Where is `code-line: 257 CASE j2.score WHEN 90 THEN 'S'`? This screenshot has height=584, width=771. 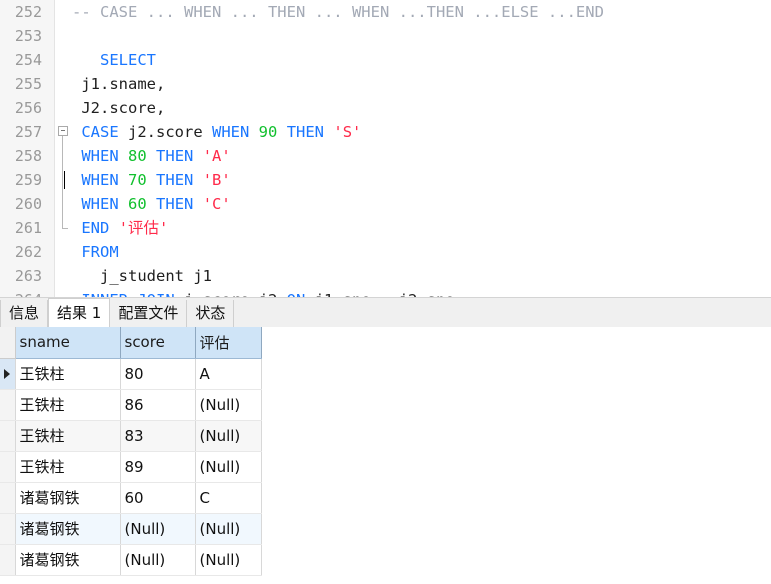
code-line: 257 CASE j2.score WHEN 90 THEN 'S' is located at coordinates (385, 132).